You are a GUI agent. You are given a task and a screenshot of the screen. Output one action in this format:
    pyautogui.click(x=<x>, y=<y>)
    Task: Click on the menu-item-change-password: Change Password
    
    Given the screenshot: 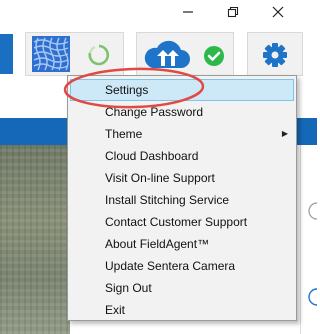 What is the action you would take?
    pyautogui.click(x=182, y=112)
    